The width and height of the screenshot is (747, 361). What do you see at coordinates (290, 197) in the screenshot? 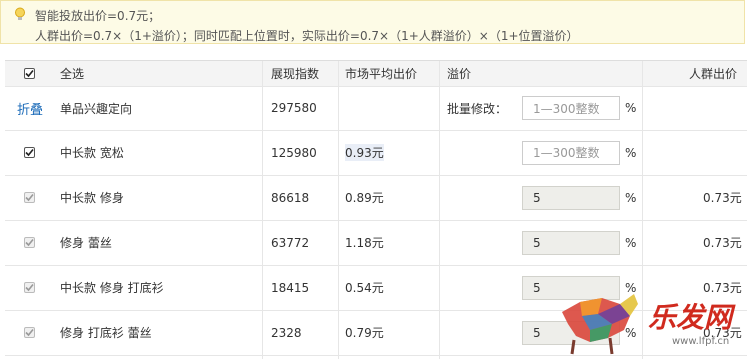
I see `impressions-value: 86618` at bounding box center [290, 197].